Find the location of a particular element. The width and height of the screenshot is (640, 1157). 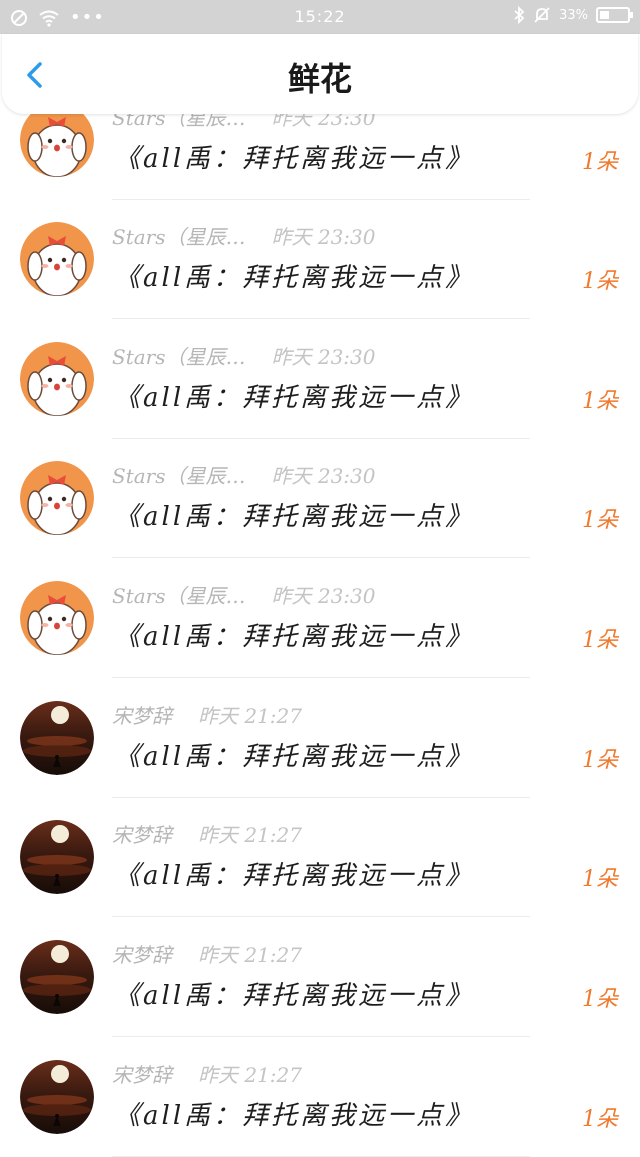

page-title: 鲜花 is located at coordinates (319, 79).